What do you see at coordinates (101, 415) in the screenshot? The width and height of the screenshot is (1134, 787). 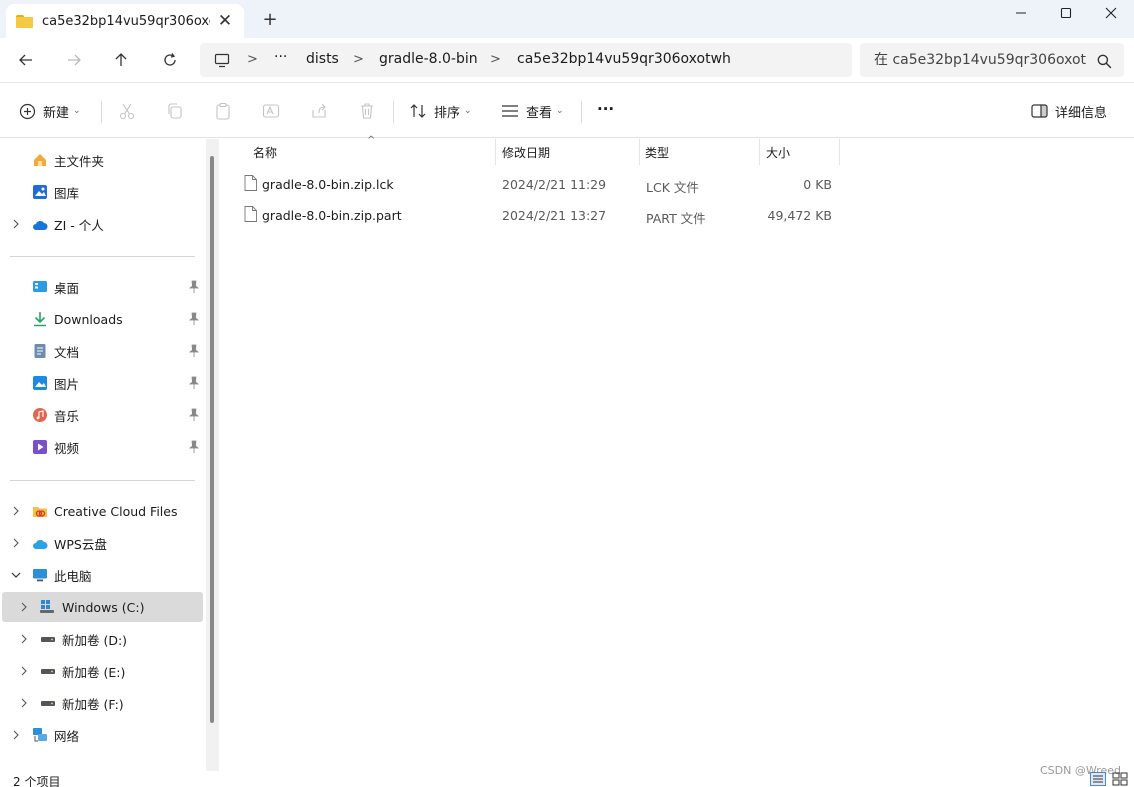 I see `sidebar-item-music: 音乐` at bounding box center [101, 415].